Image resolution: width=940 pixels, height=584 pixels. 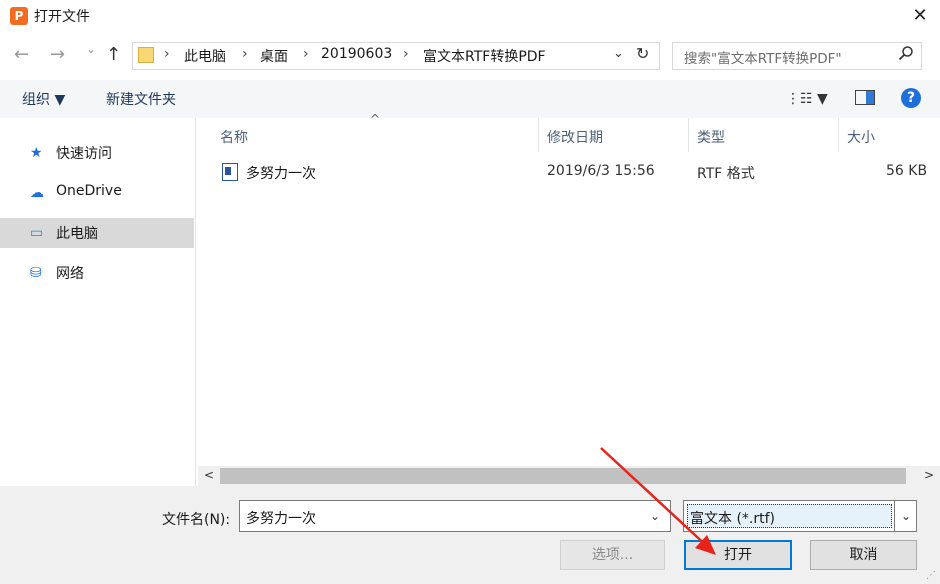 I want to click on preview-pane-icon, so click(x=865, y=97).